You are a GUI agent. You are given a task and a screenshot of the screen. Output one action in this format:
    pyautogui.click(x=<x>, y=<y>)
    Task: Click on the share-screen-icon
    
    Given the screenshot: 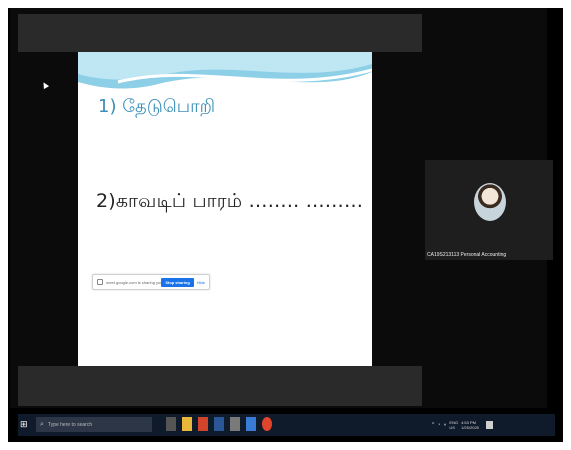 What is the action you would take?
    pyautogui.click(x=100, y=282)
    